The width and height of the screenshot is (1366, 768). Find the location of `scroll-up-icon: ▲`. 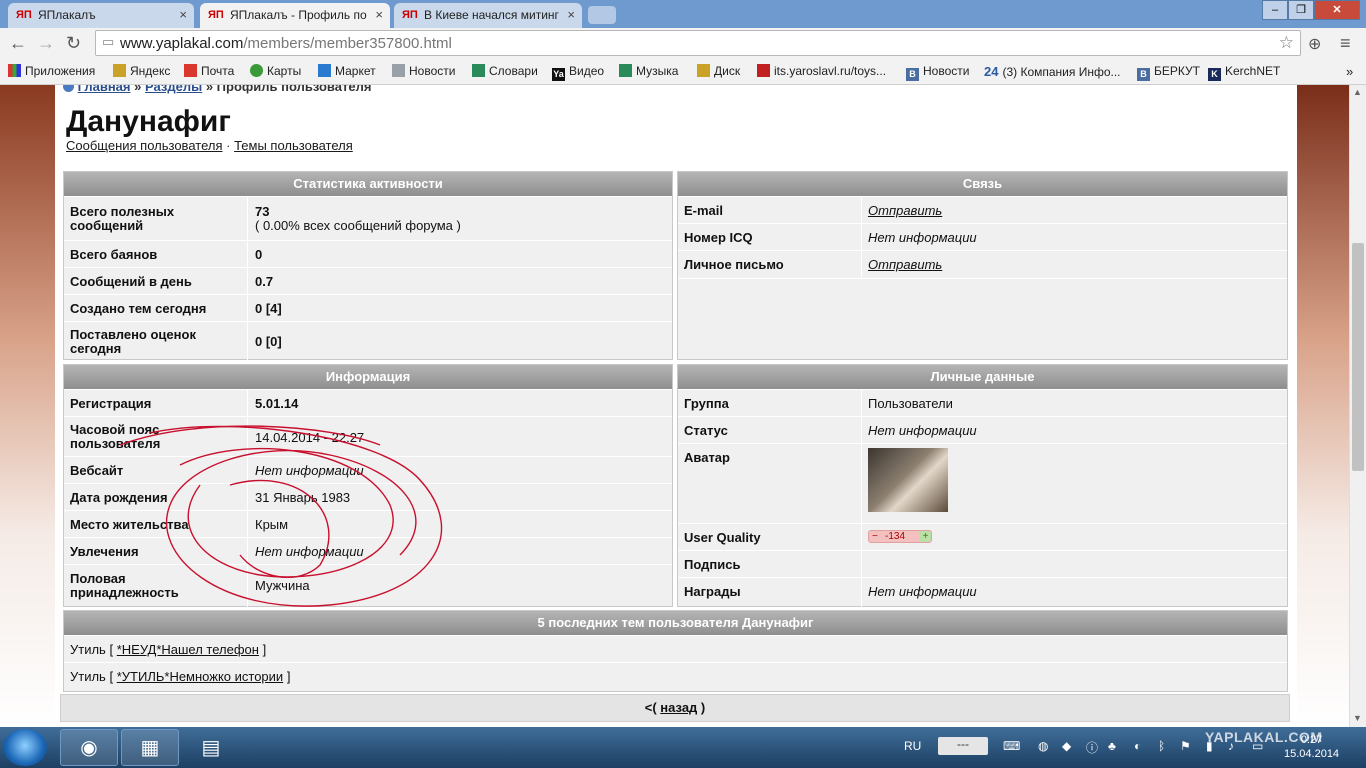

scroll-up-icon: ▲ is located at coordinates (1357, 92).